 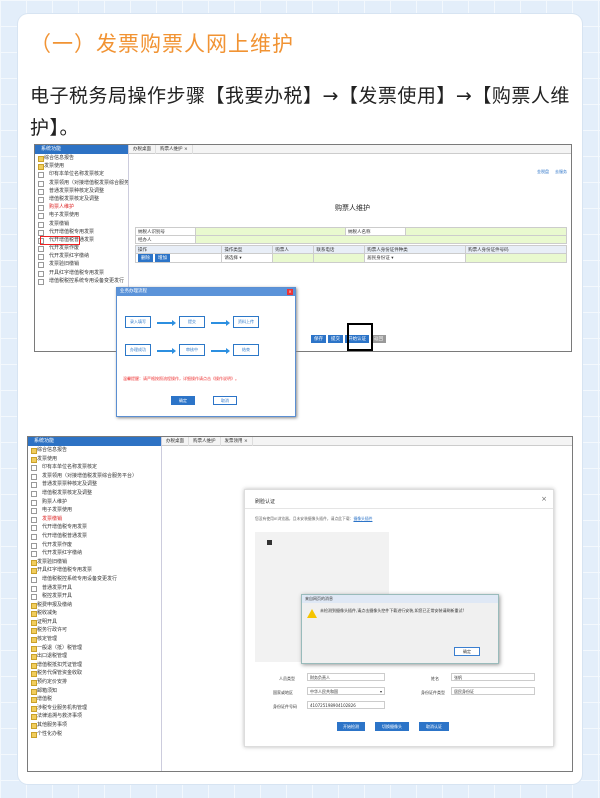 What do you see at coordinates (162, 258) in the screenshot?
I see `add-button: 增加` at bounding box center [162, 258].